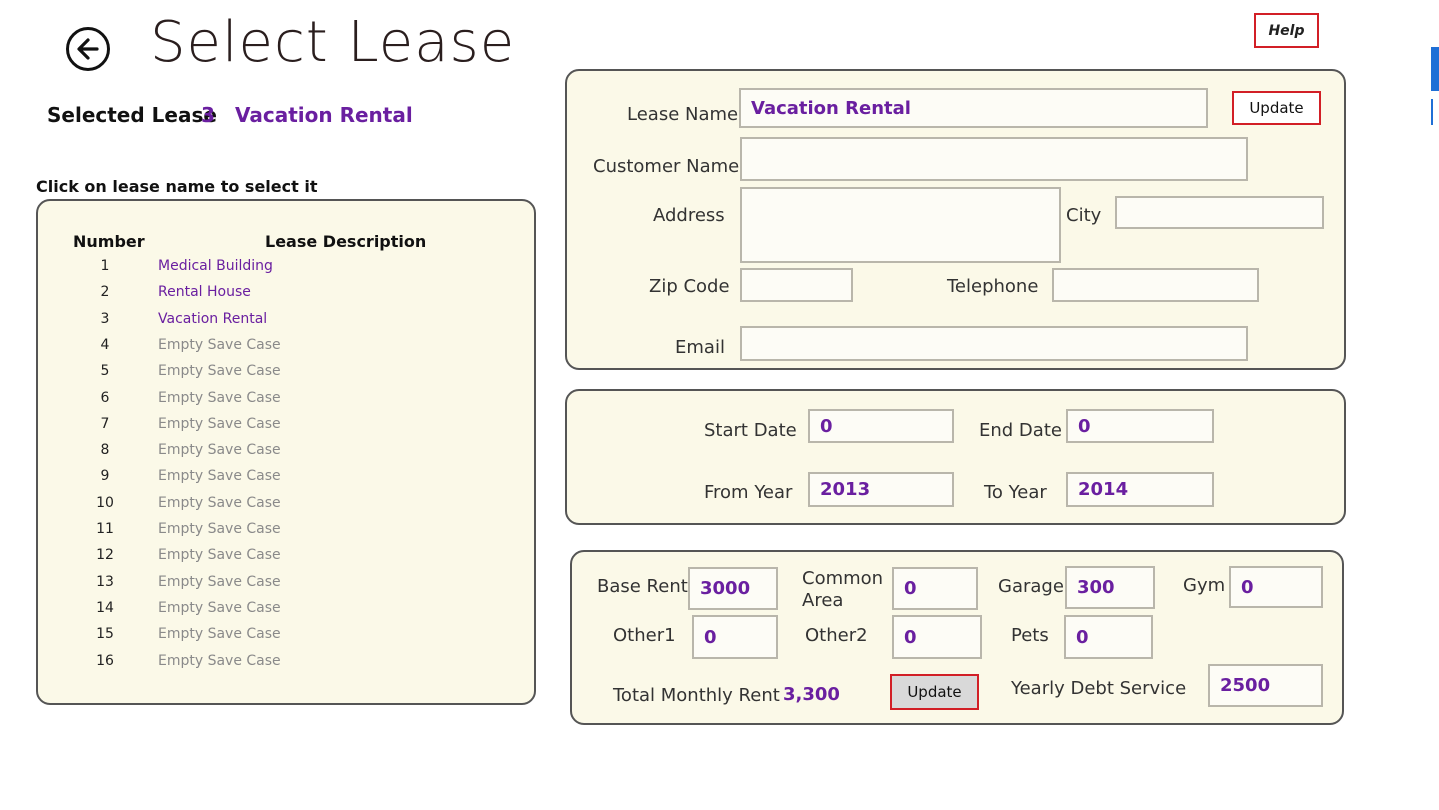 This screenshot has height=810, width=1439. What do you see at coordinates (700, 347) in the screenshot?
I see `email-label: Email` at bounding box center [700, 347].